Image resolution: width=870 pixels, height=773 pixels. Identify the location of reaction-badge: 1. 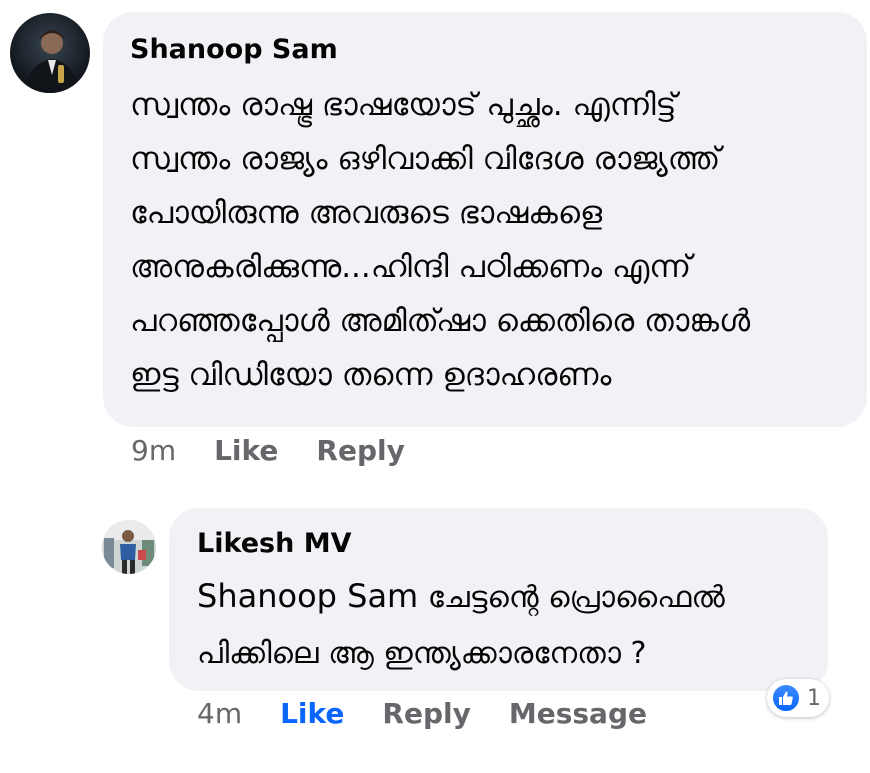
(798, 698).